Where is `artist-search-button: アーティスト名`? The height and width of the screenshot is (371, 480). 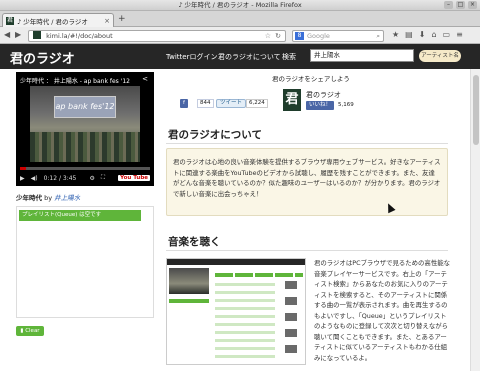
artist-search-button: アーティスト名 is located at coordinates (440, 56).